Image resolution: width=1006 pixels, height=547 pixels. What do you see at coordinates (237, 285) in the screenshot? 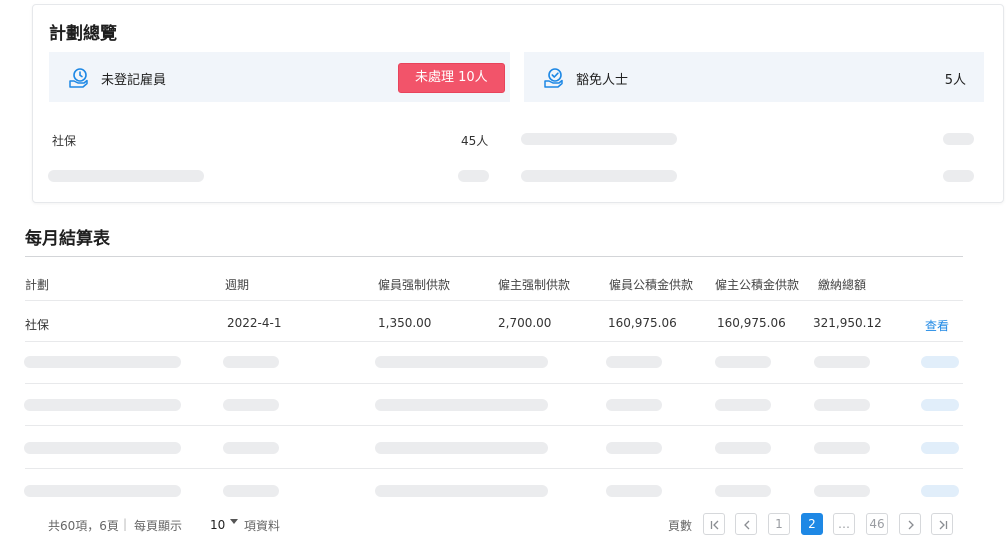
I see `column-header-period: 週期` at bounding box center [237, 285].